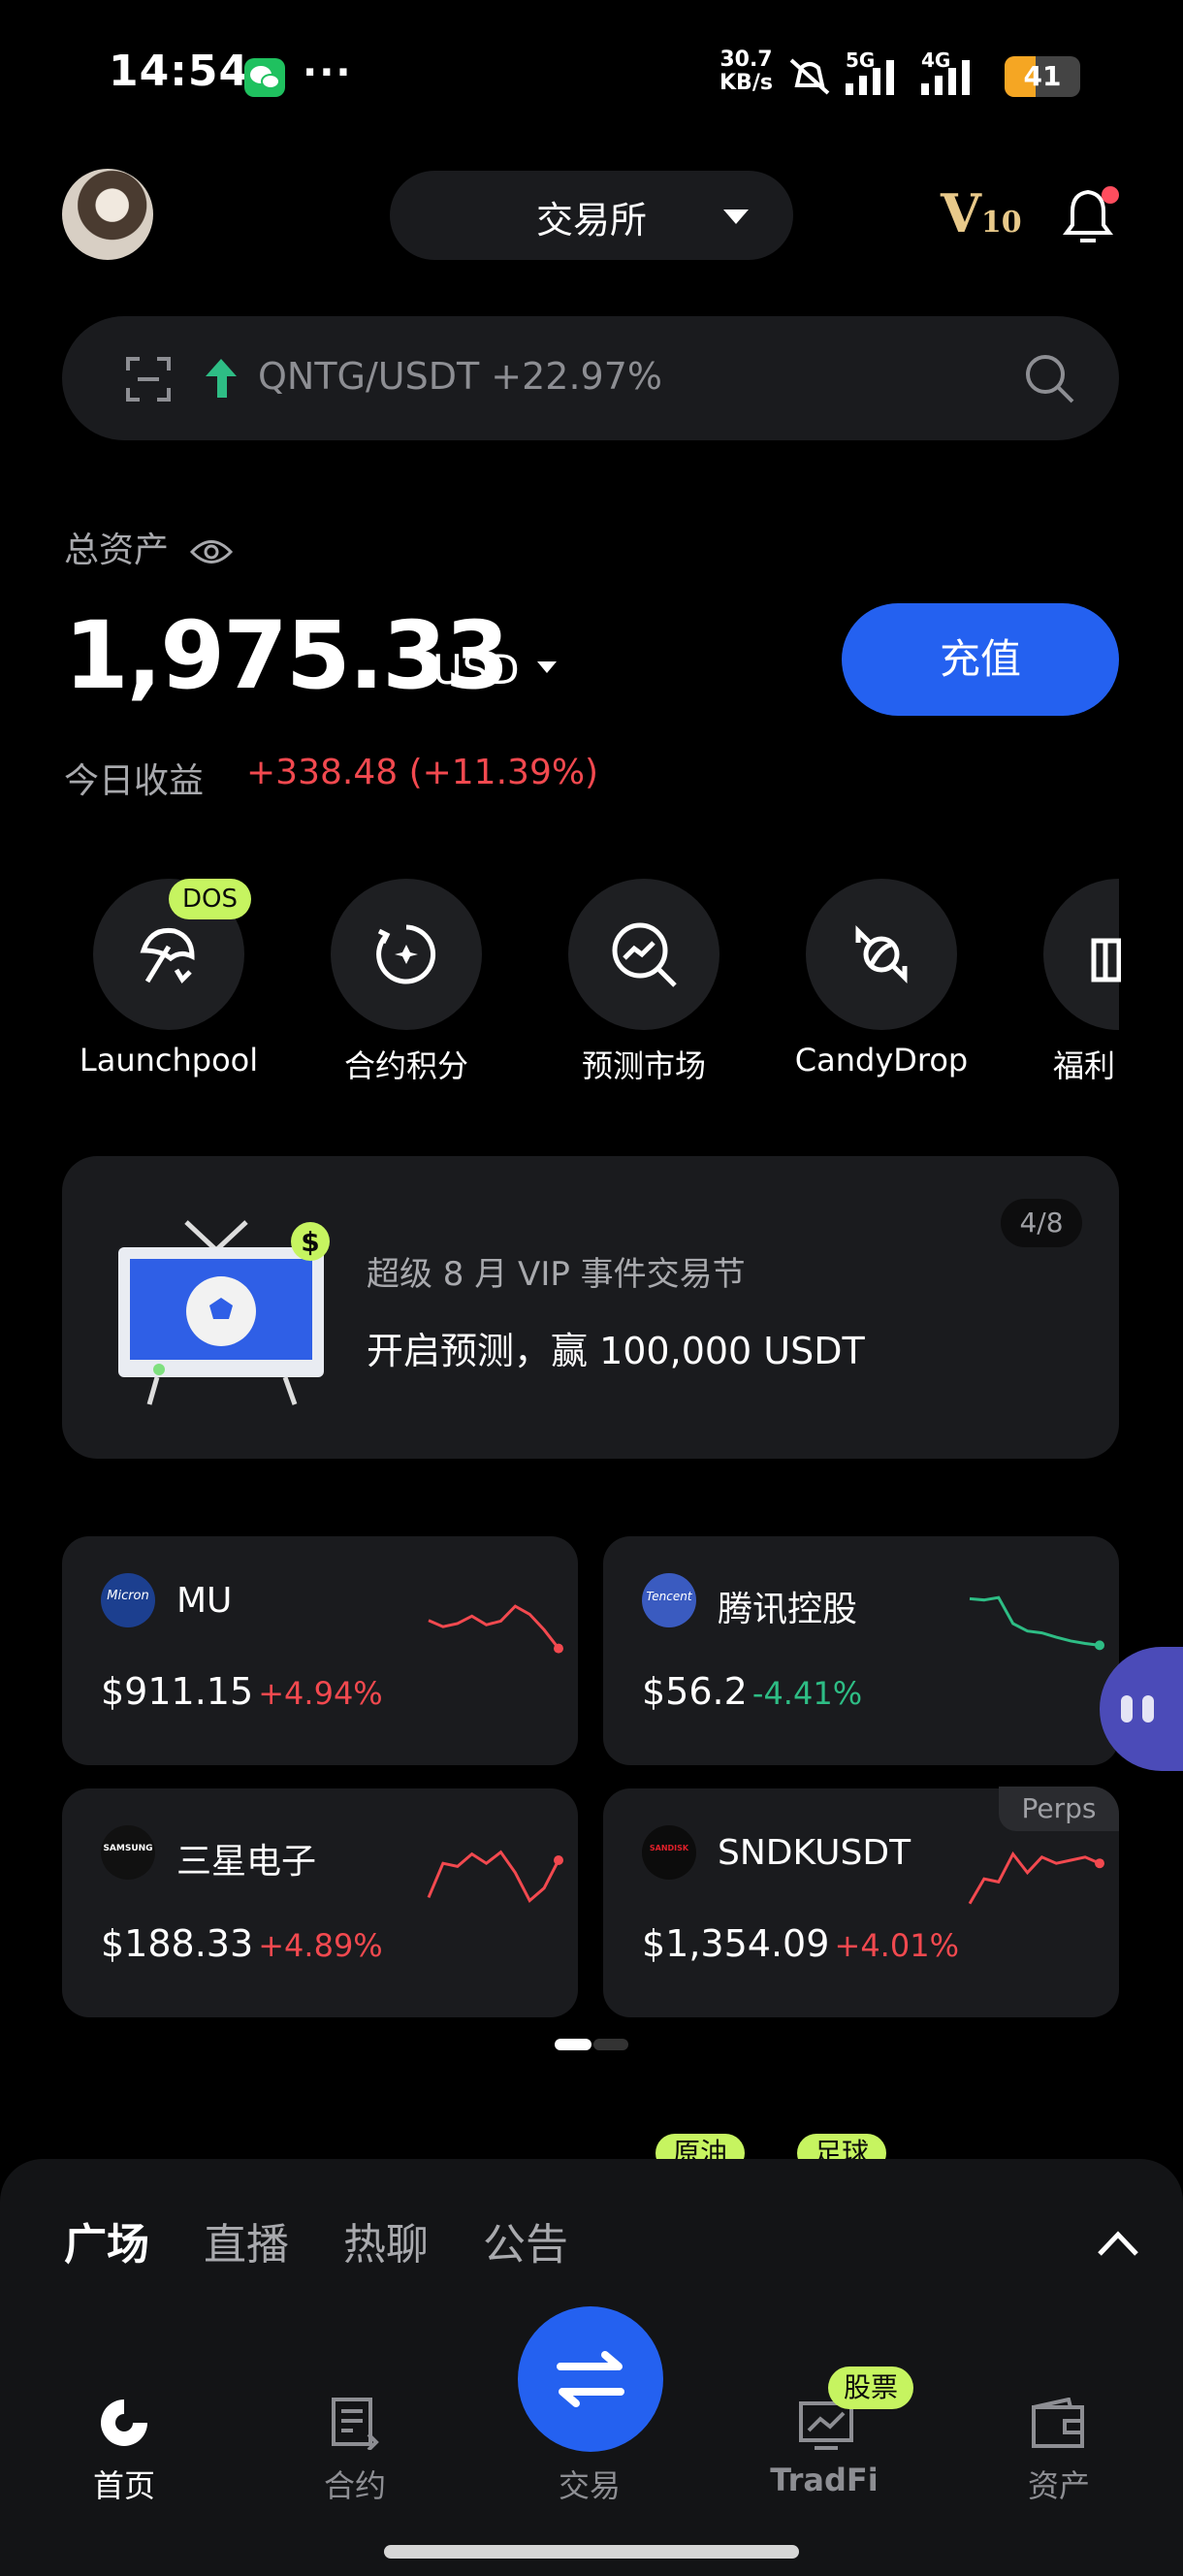 The height and width of the screenshot is (2576, 1183). What do you see at coordinates (264, 77) in the screenshot?
I see `wechat-icon` at bounding box center [264, 77].